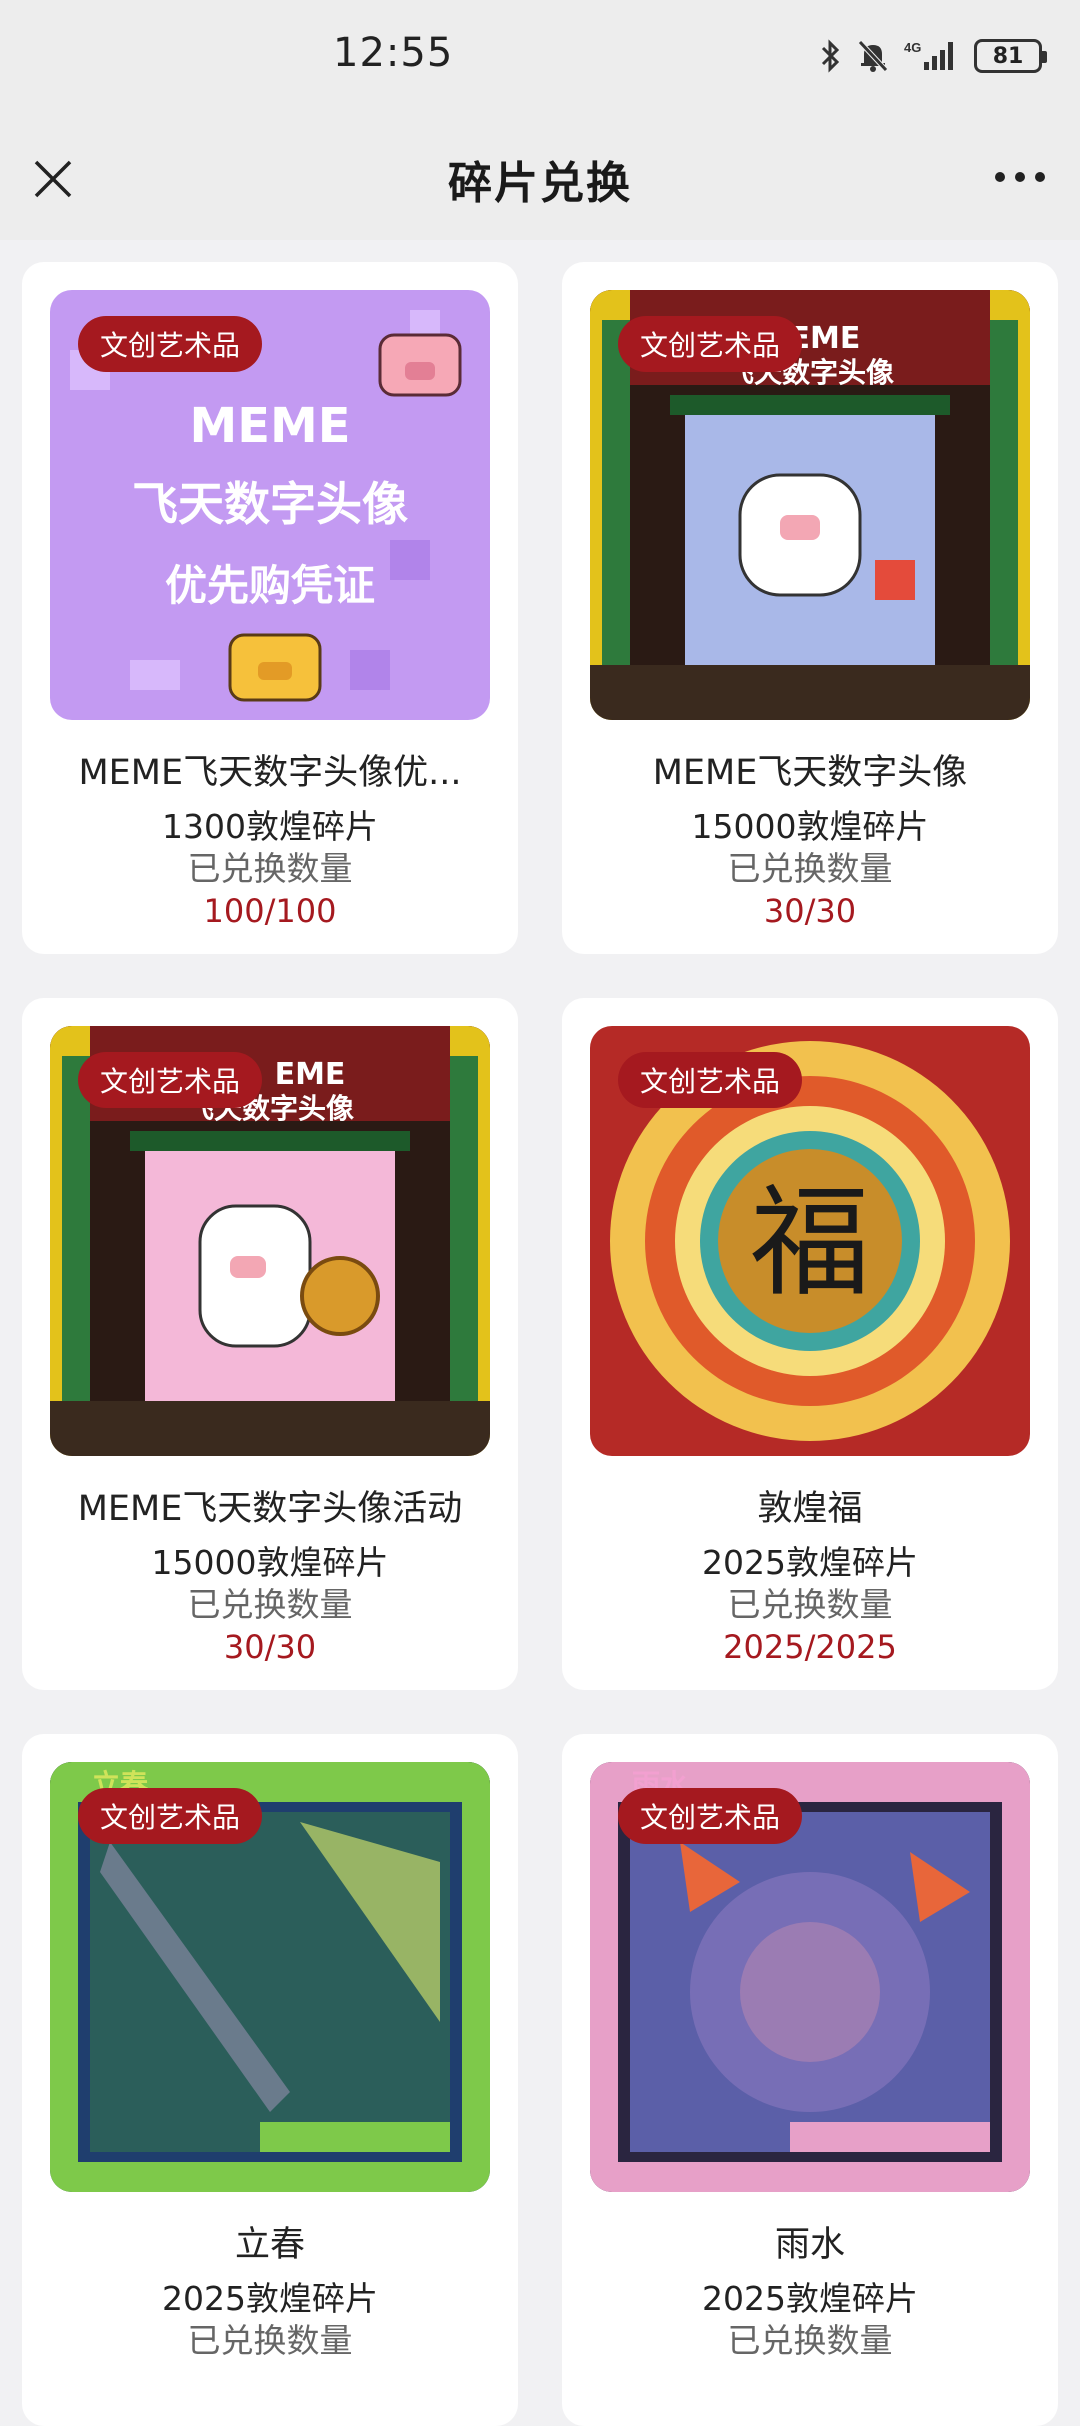  What do you see at coordinates (928, 55) in the screenshot?
I see `signal-icon: 4G` at bounding box center [928, 55].